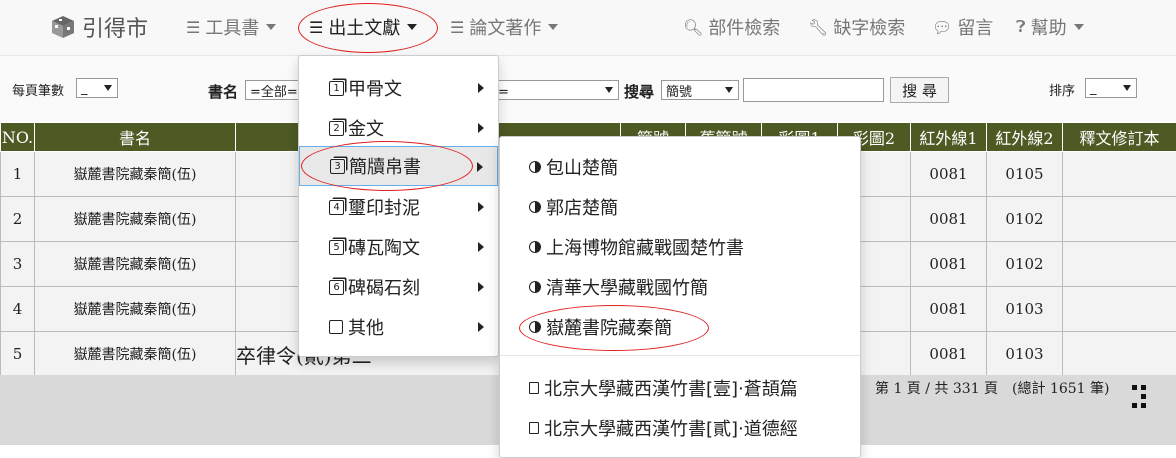 The image size is (1176, 458). What do you see at coordinates (18, 309) in the screenshot?
I see `cell-no: 4` at bounding box center [18, 309].